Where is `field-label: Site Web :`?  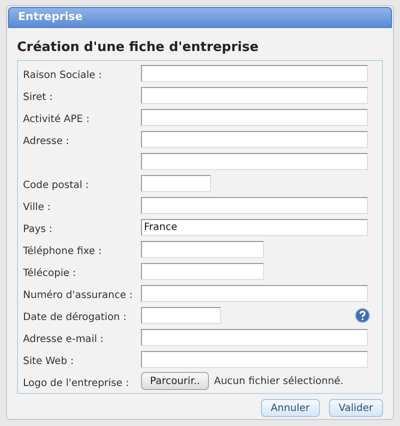 field-label: Site Web : is located at coordinates (48, 361).